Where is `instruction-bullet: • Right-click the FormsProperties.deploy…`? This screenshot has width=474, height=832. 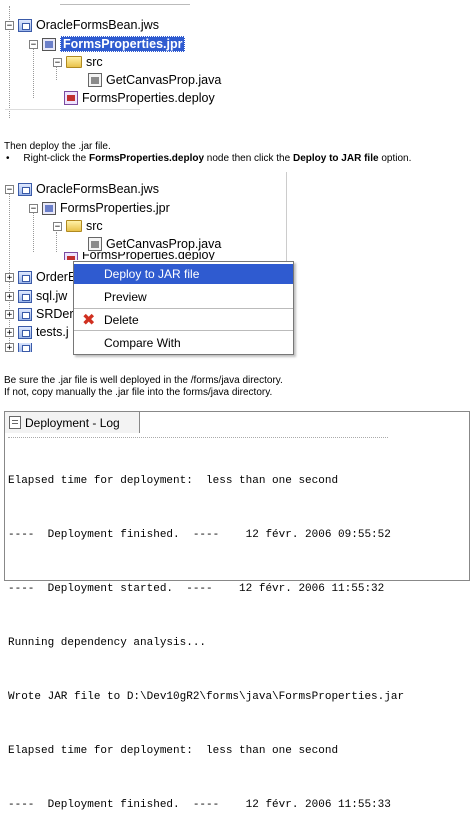 instruction-bullet: • Right-click the FormsProperties.deploy… is located at coordinates (209, 158).